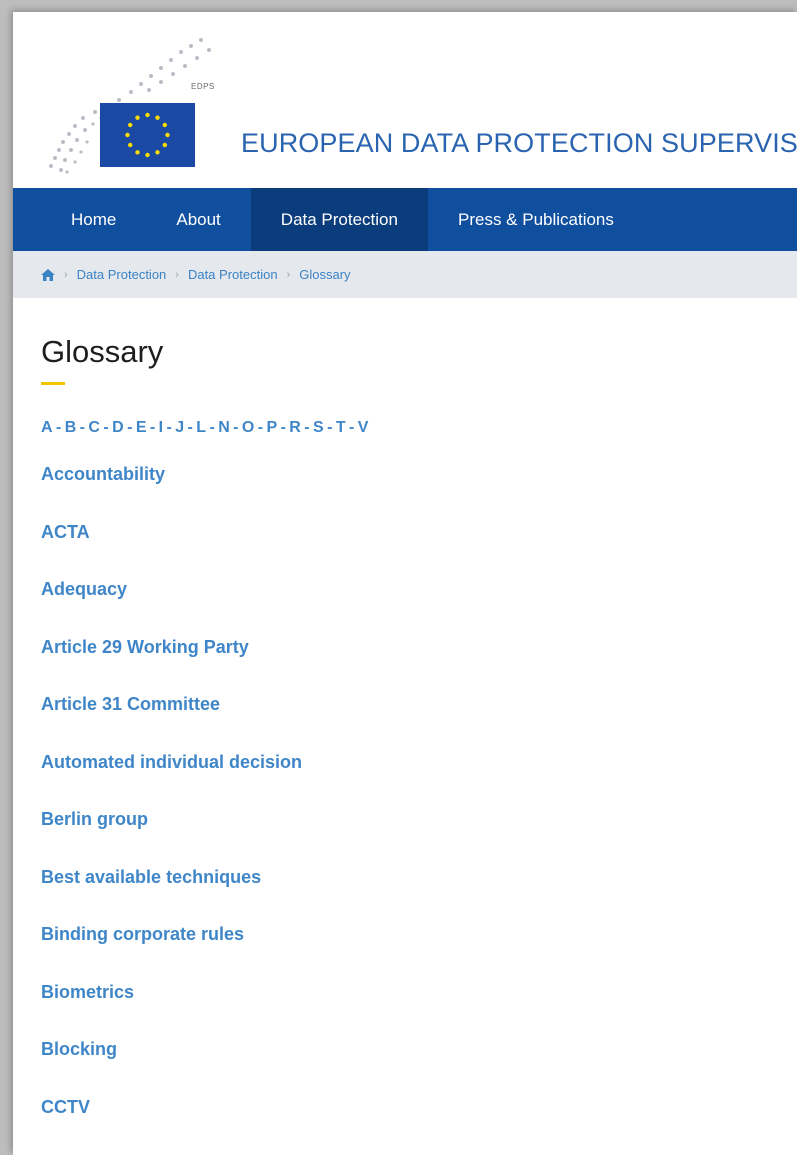 Image resolution: width=797 pixels, height=1155 pixels. I want to click on alphabet-link-p: P, so click(271, 427).